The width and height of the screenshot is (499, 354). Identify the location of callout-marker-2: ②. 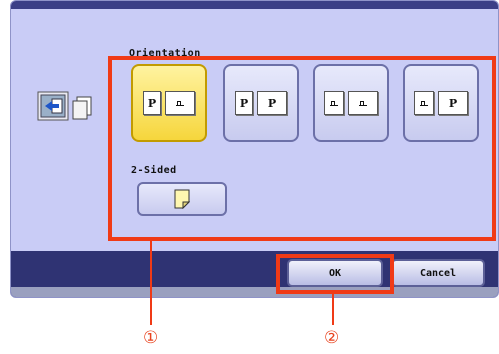
(332, 338).